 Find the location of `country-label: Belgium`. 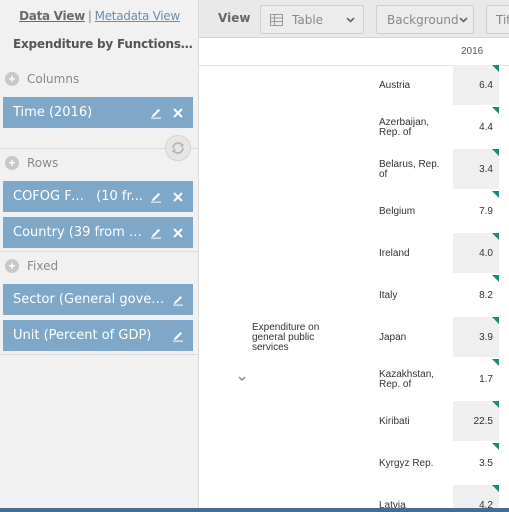

country-label: Belgium is located at coordinates (397, 211).